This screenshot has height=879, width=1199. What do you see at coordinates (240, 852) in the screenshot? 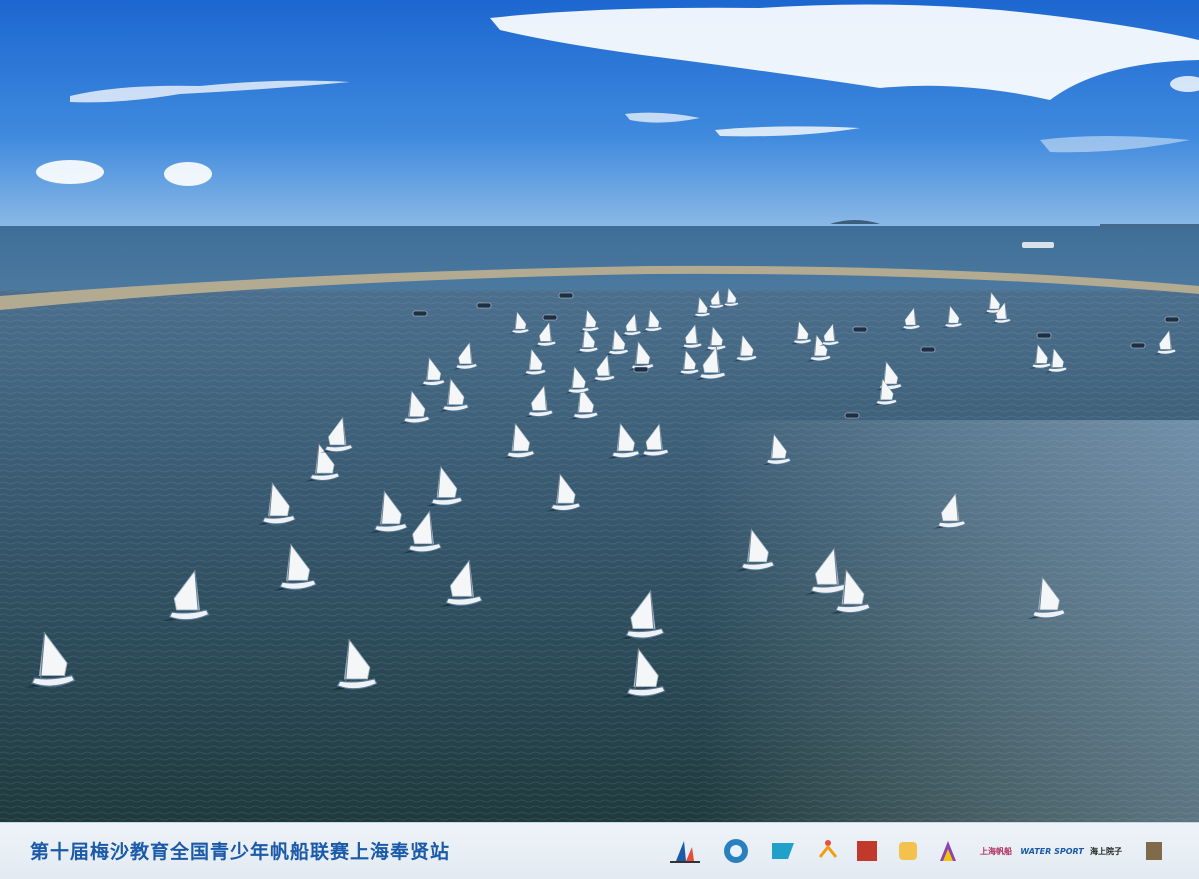
I see `event-title: 第十届梅沙教育全国青少年帆船联赛上海奉贤站` at bounding box center [240, 852].